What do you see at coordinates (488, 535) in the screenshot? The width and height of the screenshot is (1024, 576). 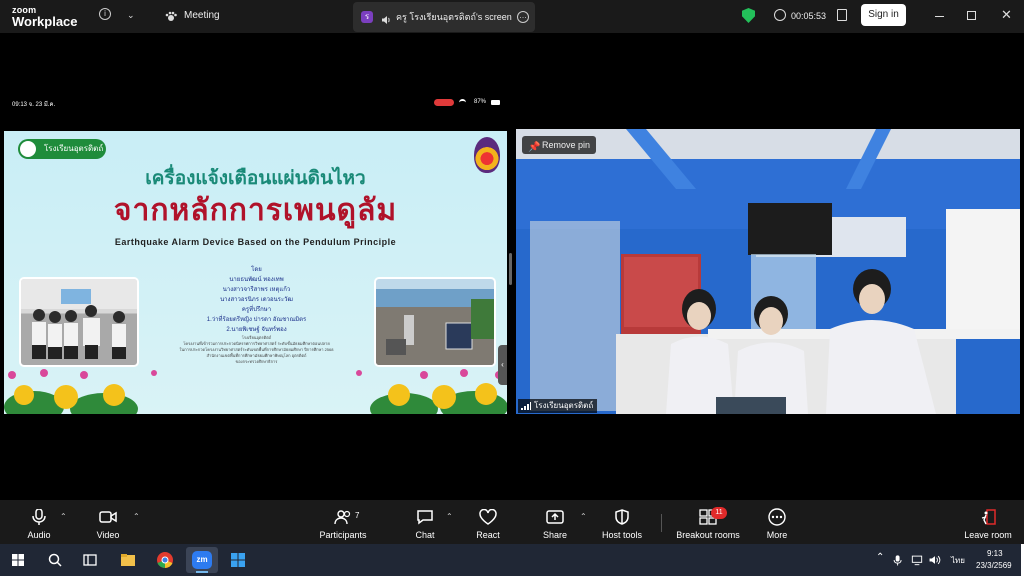 I see `react-label: React` at bounding box center [488, 535].